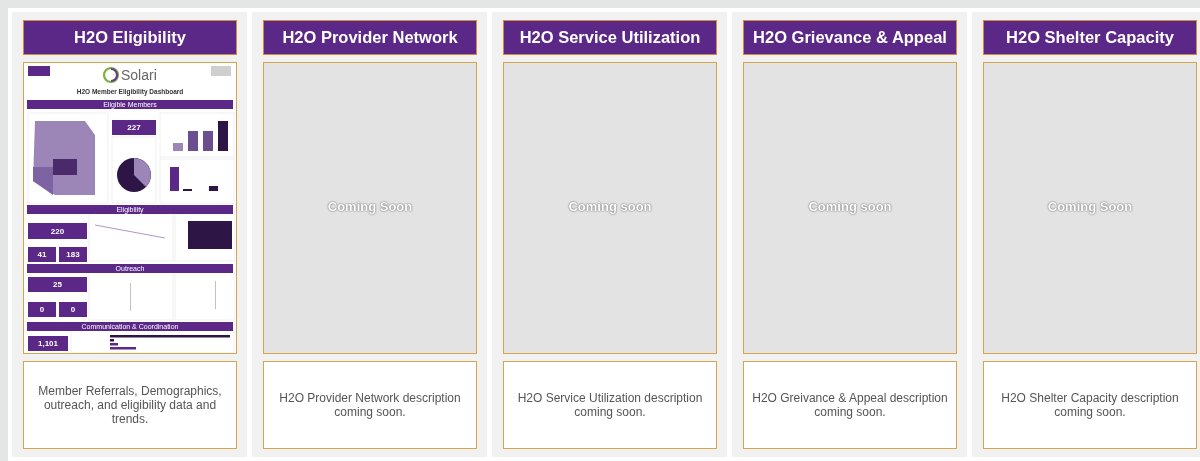 Image resolution: width=1200 pixels, height=461 pixels. I want to click on card-description: H2O Greivance & Appeal description coming soon., so click(850, 405).